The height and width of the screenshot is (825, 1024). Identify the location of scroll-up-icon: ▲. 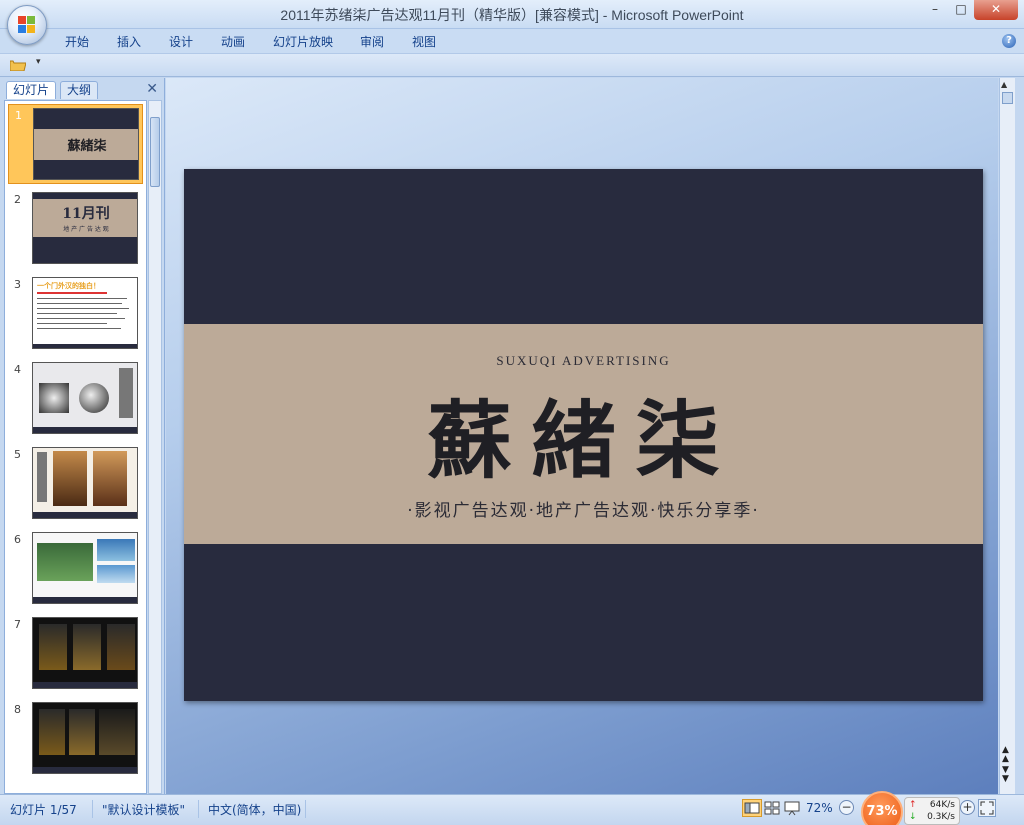
(1004, 84).